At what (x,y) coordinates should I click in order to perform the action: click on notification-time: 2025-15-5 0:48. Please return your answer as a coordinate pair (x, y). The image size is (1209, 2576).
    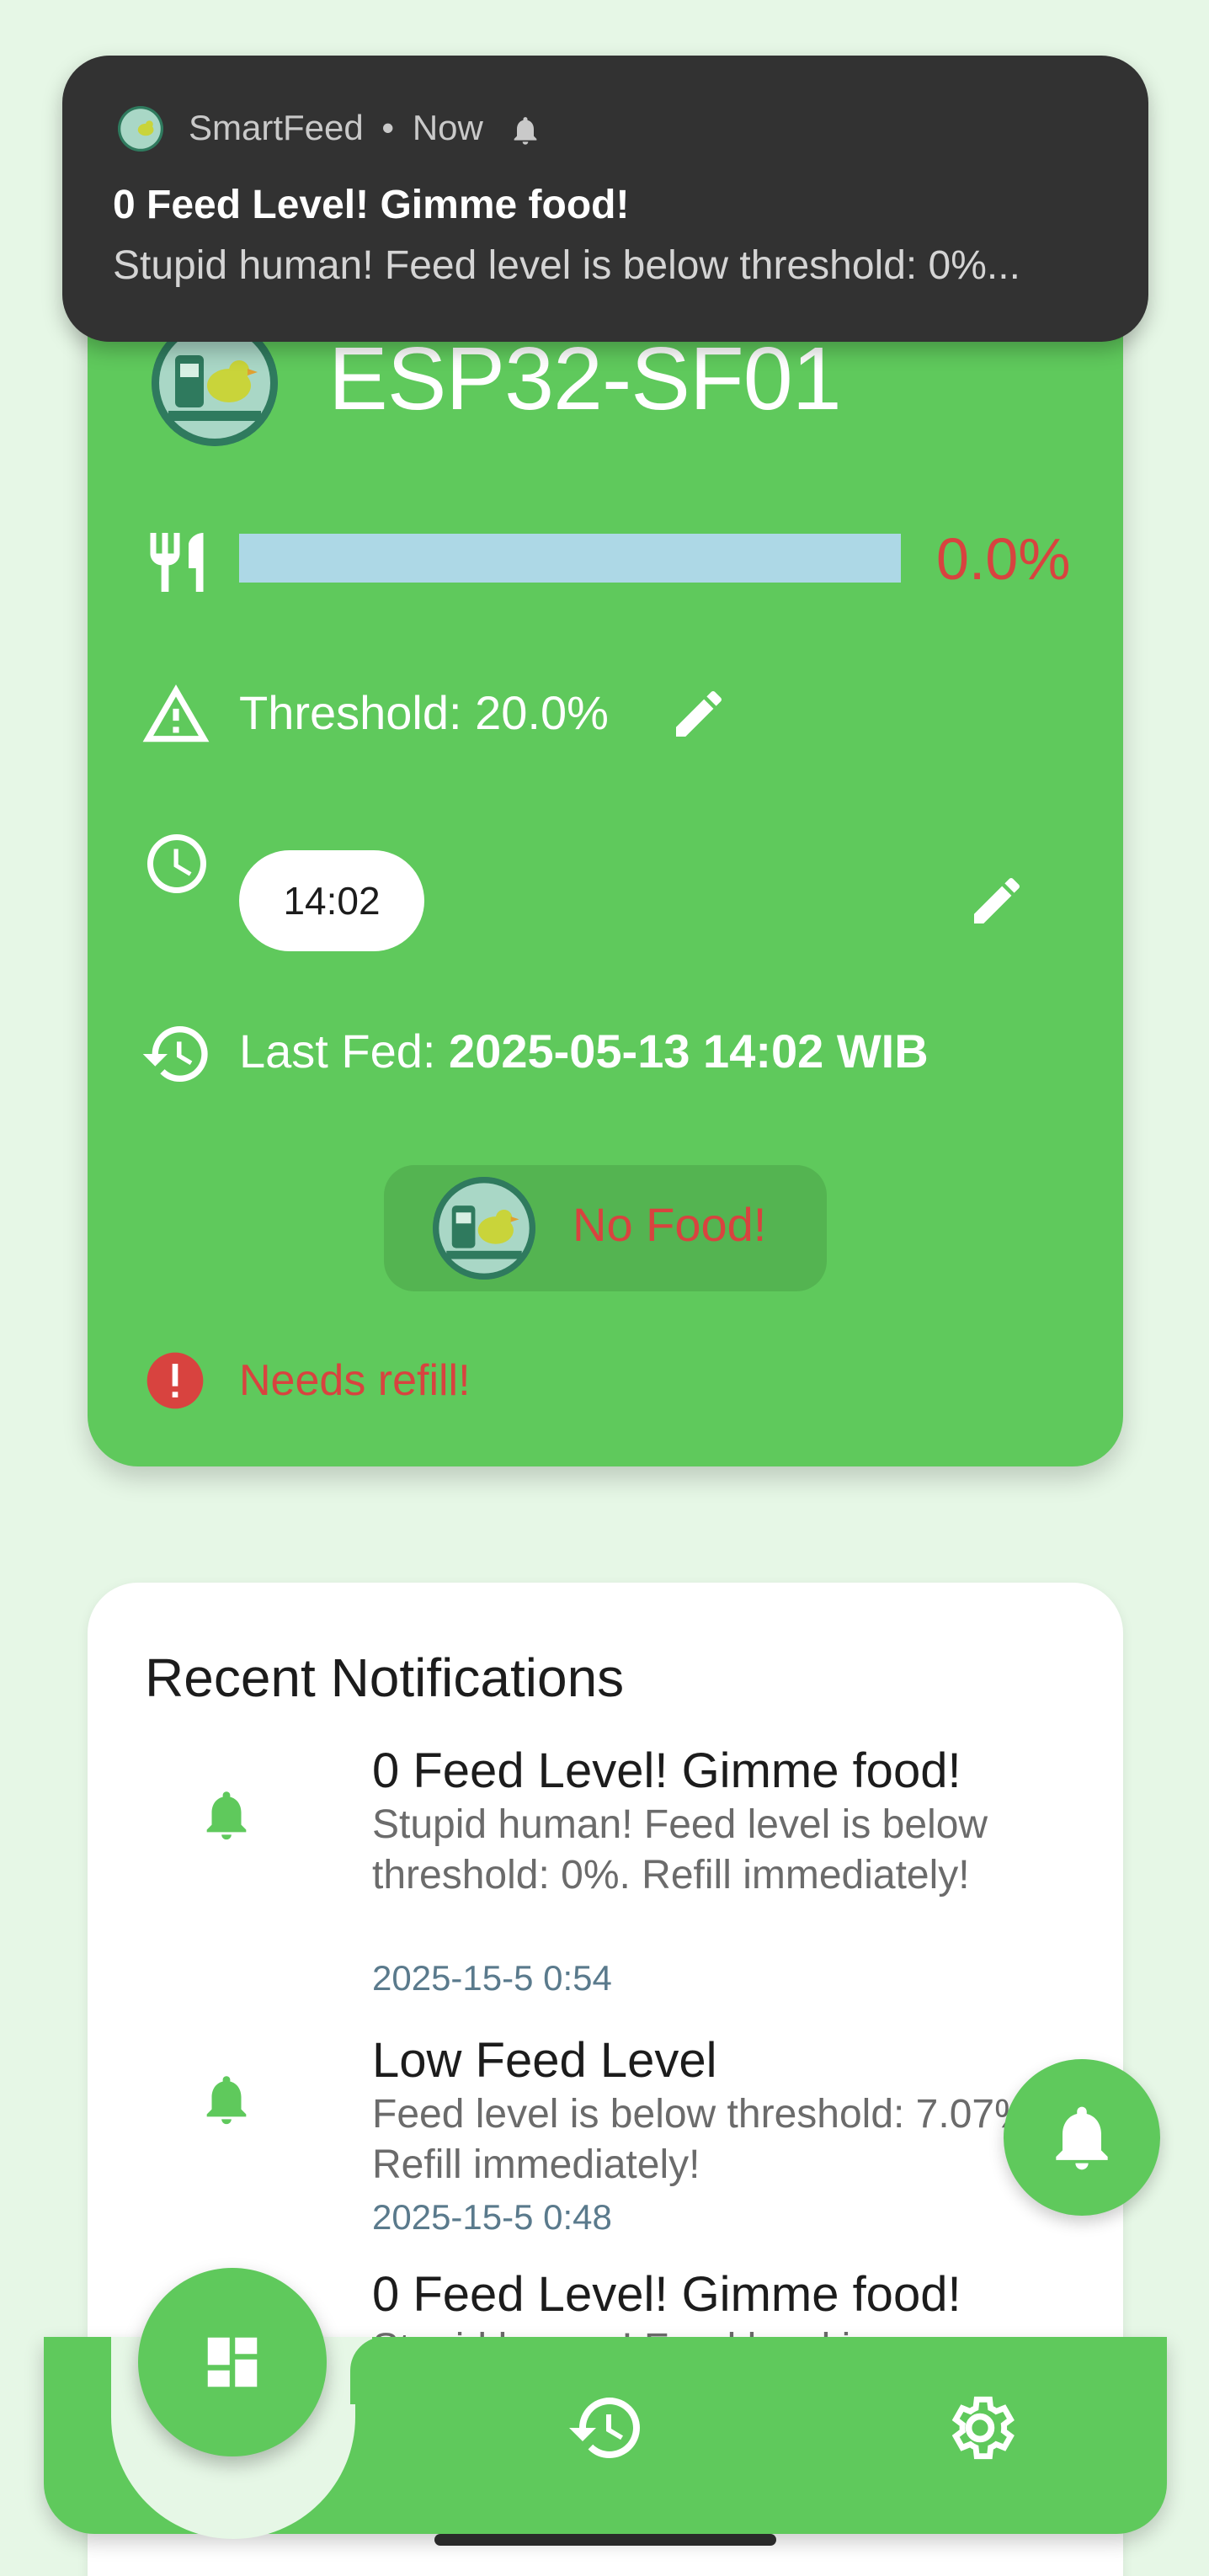
    Looking at the image, I should click on (492, 2217).